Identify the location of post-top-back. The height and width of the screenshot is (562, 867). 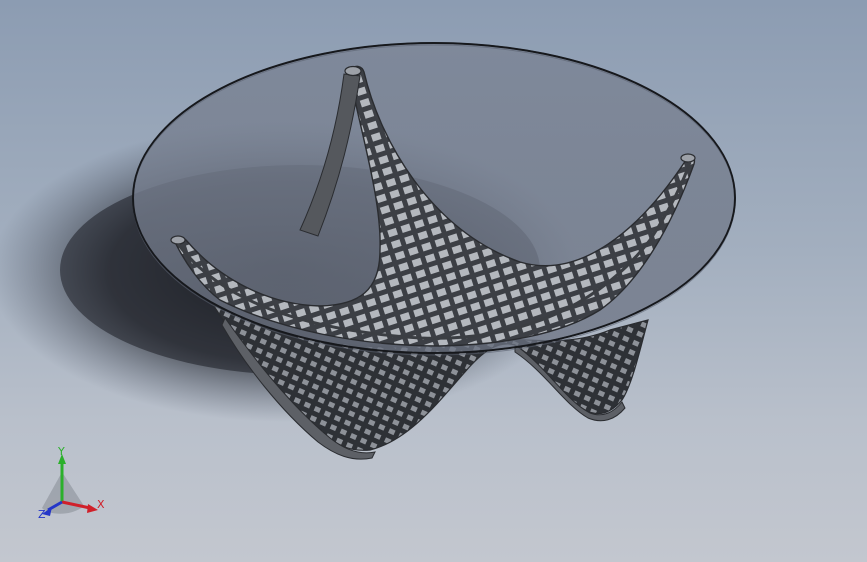
(353, 71).